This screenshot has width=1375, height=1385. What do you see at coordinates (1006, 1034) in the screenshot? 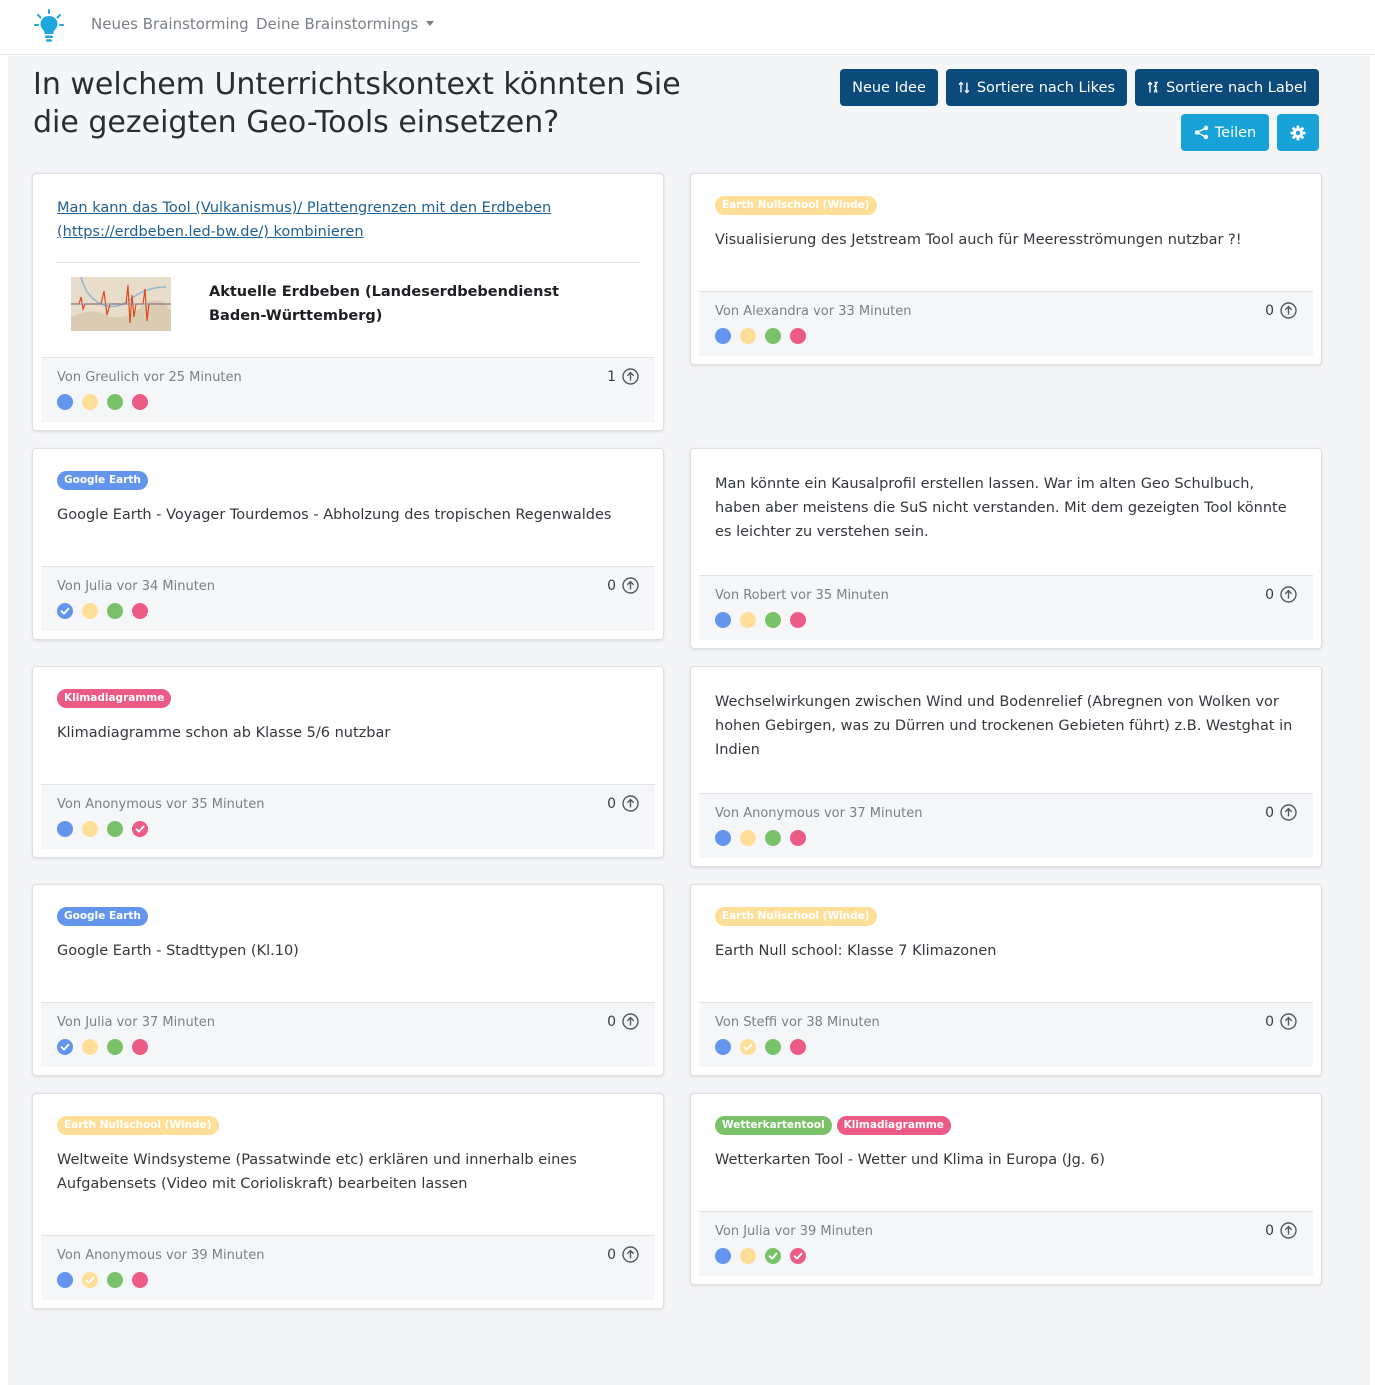
I see `card-footer: Von Steffi vor 38 Minuten 0` at bounding box center [1006, 1034].